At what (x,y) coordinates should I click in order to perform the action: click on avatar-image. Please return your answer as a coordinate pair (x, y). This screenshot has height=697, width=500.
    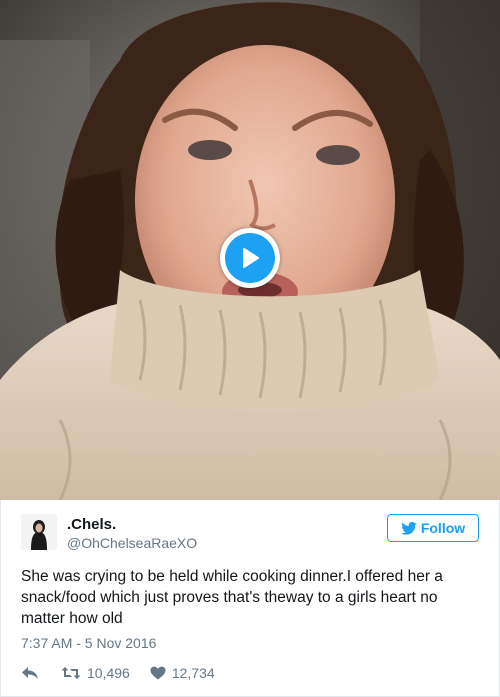
    Looking at the image, I should click on (39, 532).